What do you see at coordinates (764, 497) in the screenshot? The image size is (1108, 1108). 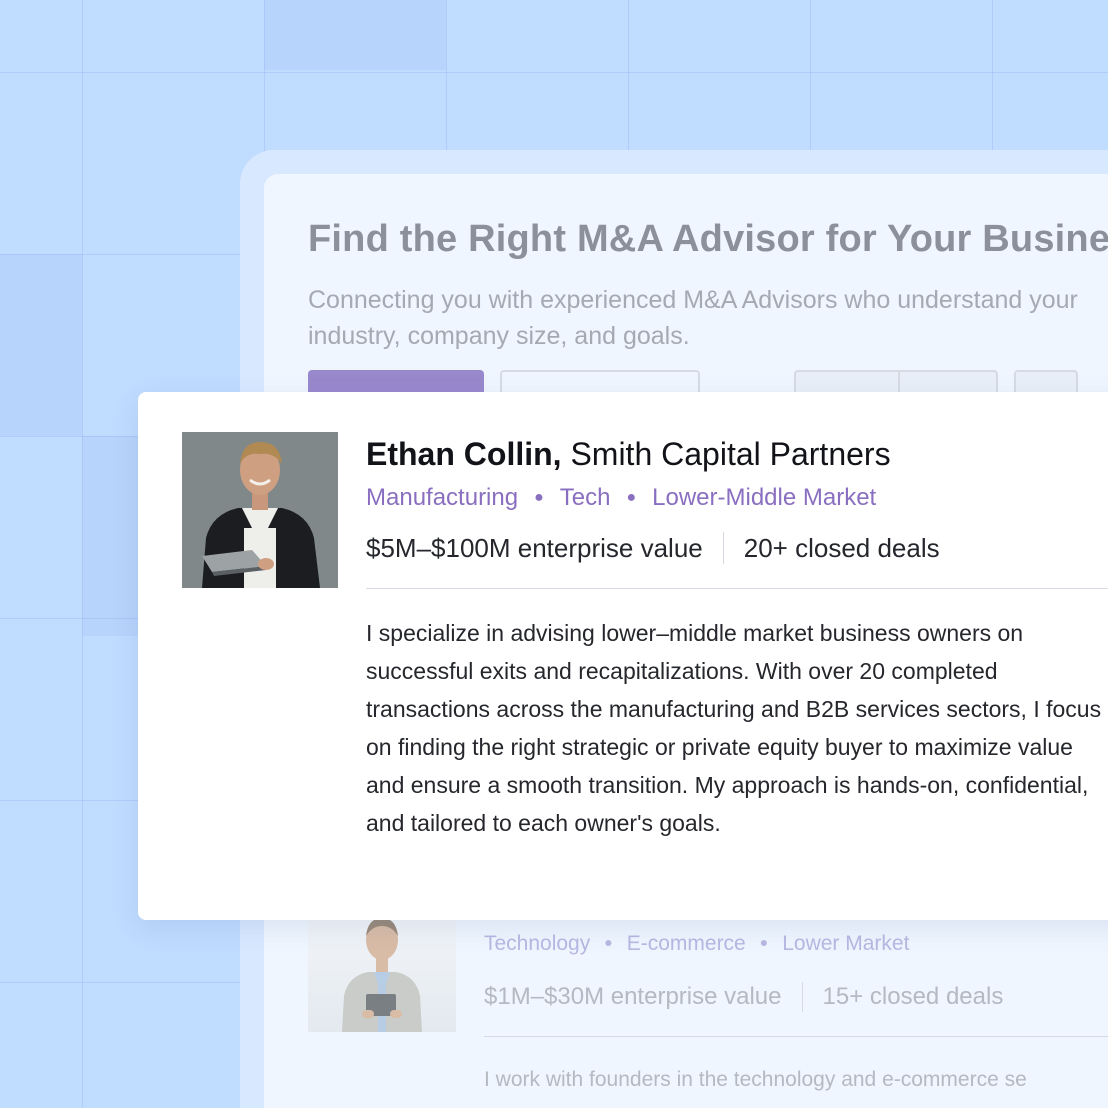 I see `advisor-tag: Lower-Middle Market` at bounding box center [764, 497].